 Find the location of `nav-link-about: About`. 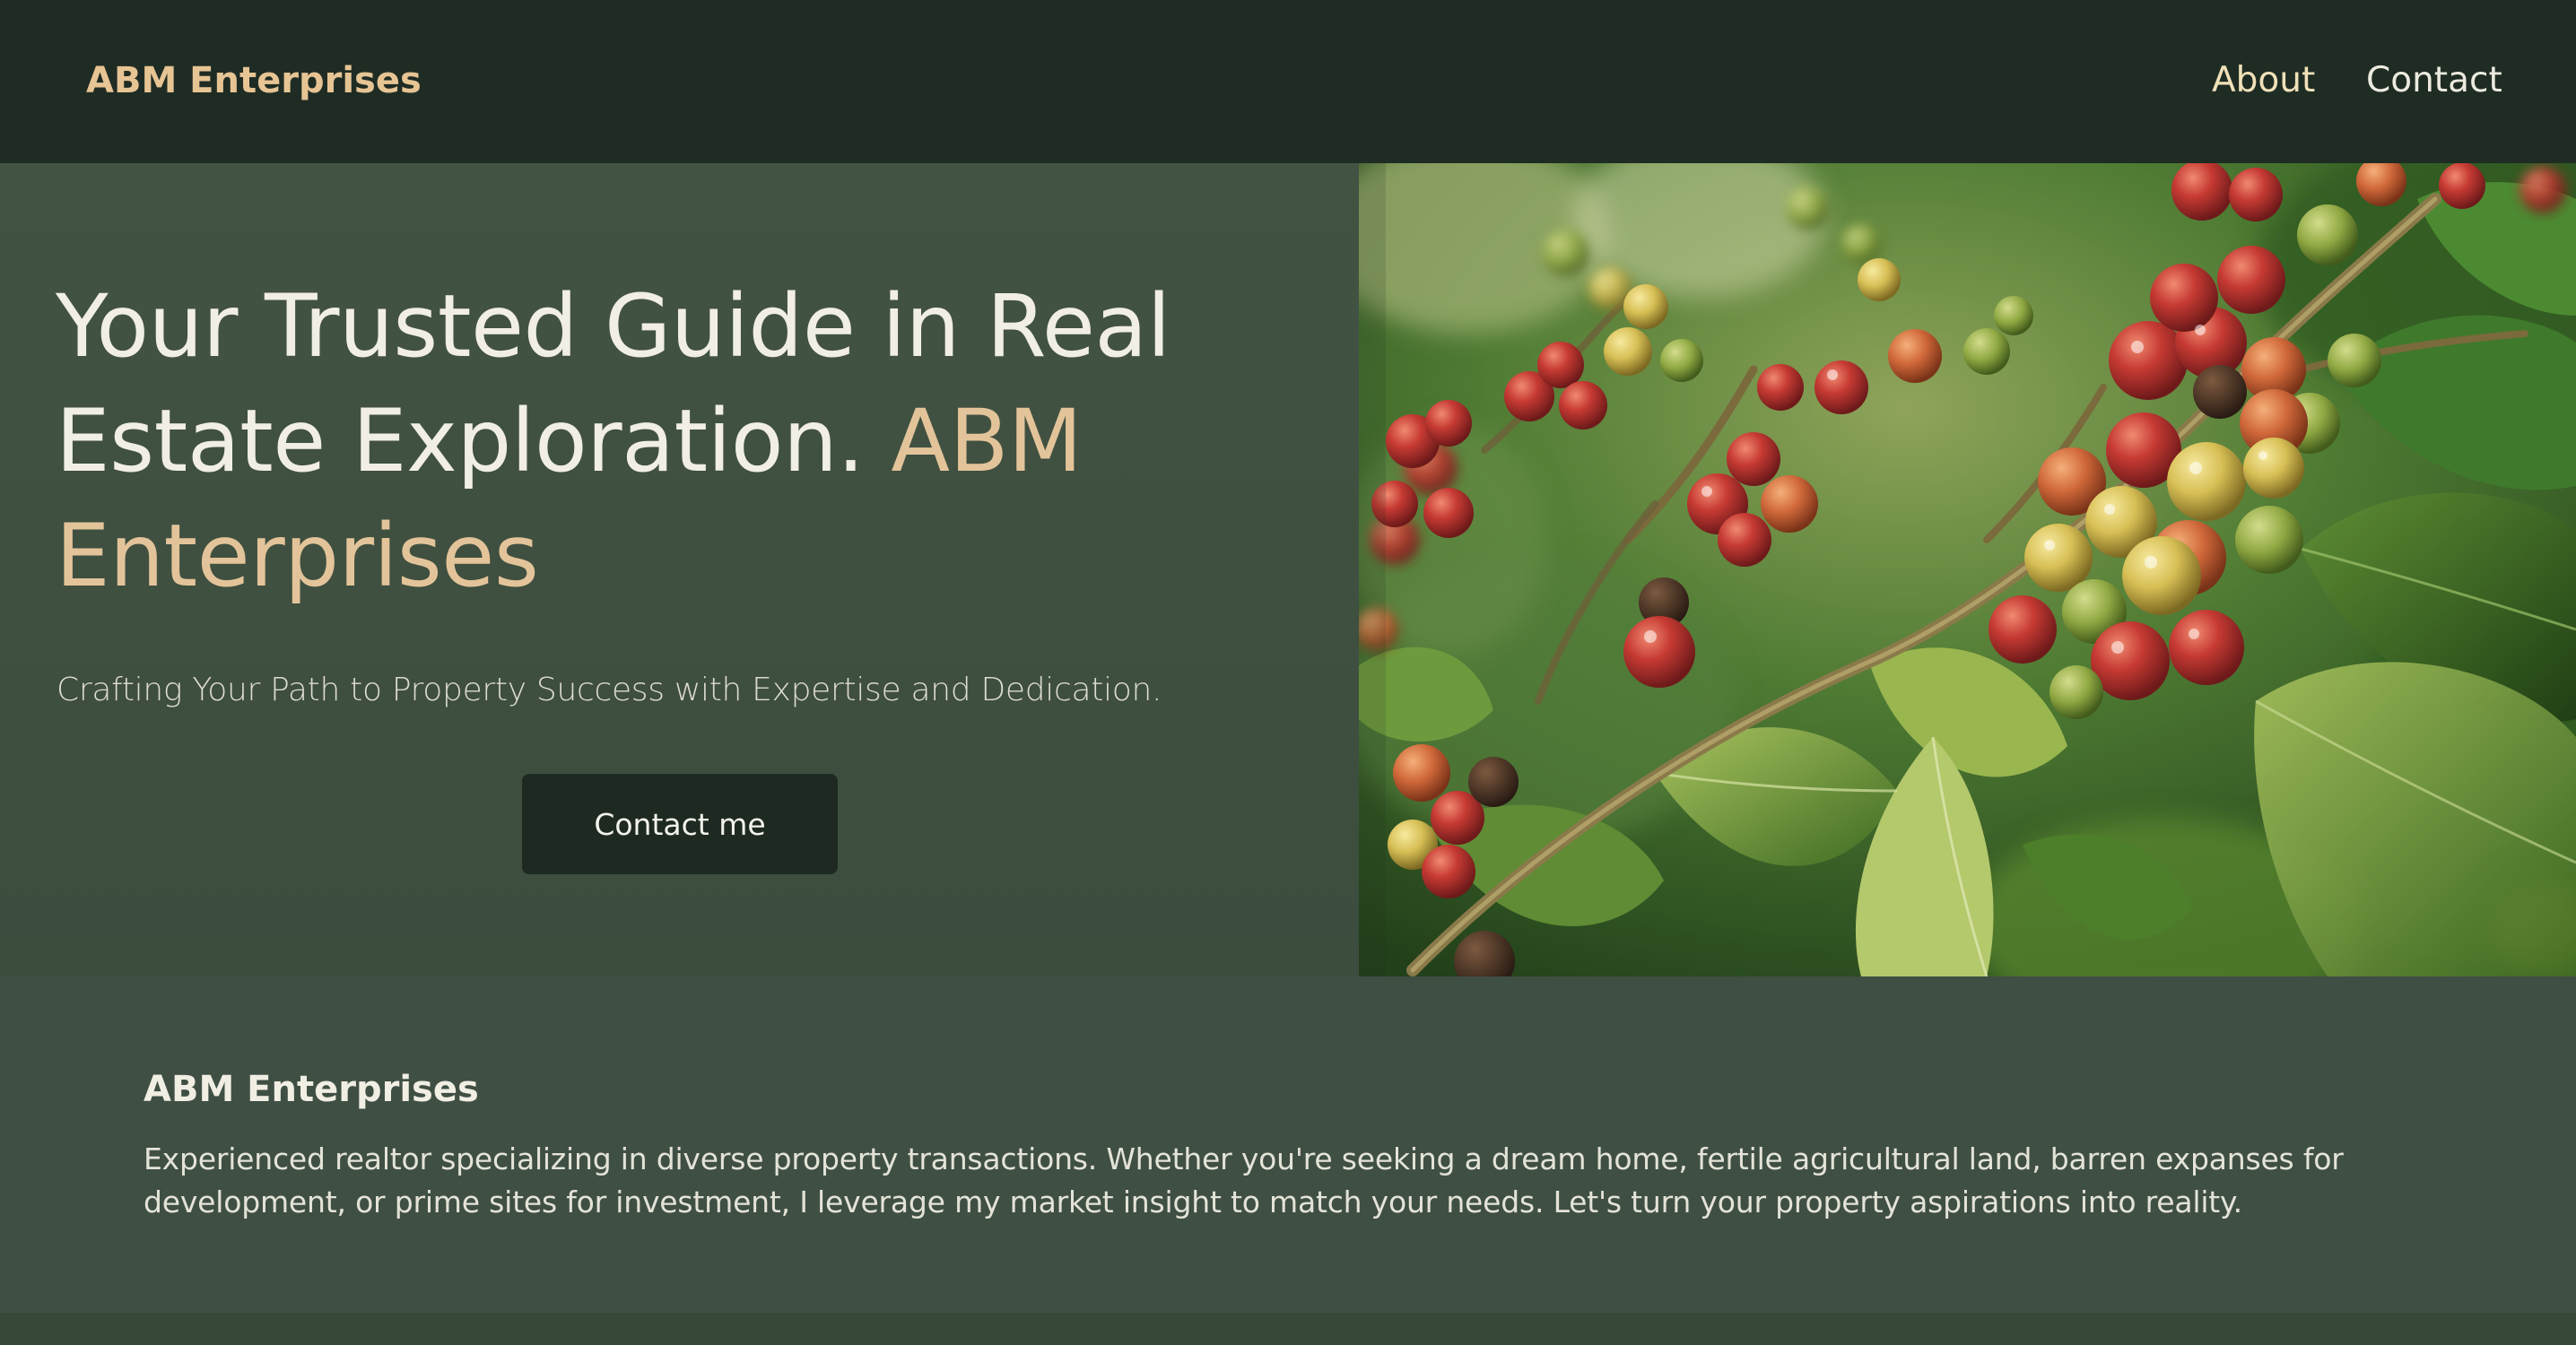

nav-link-about: About is located at coordinates (2263, 81).